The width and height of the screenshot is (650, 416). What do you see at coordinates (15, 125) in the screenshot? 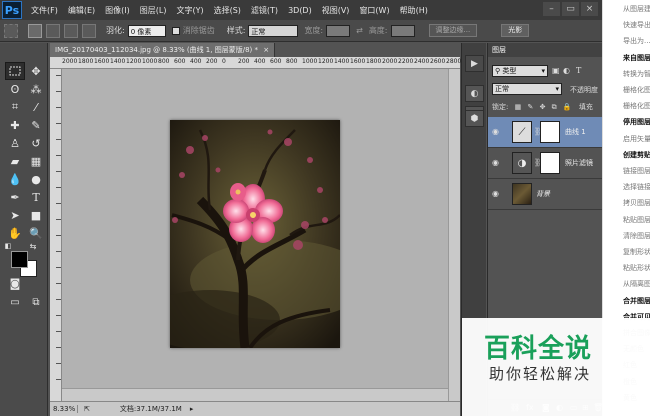
I see `healing-brush-tool-icon: ✚` at bounding box center [15, 125].